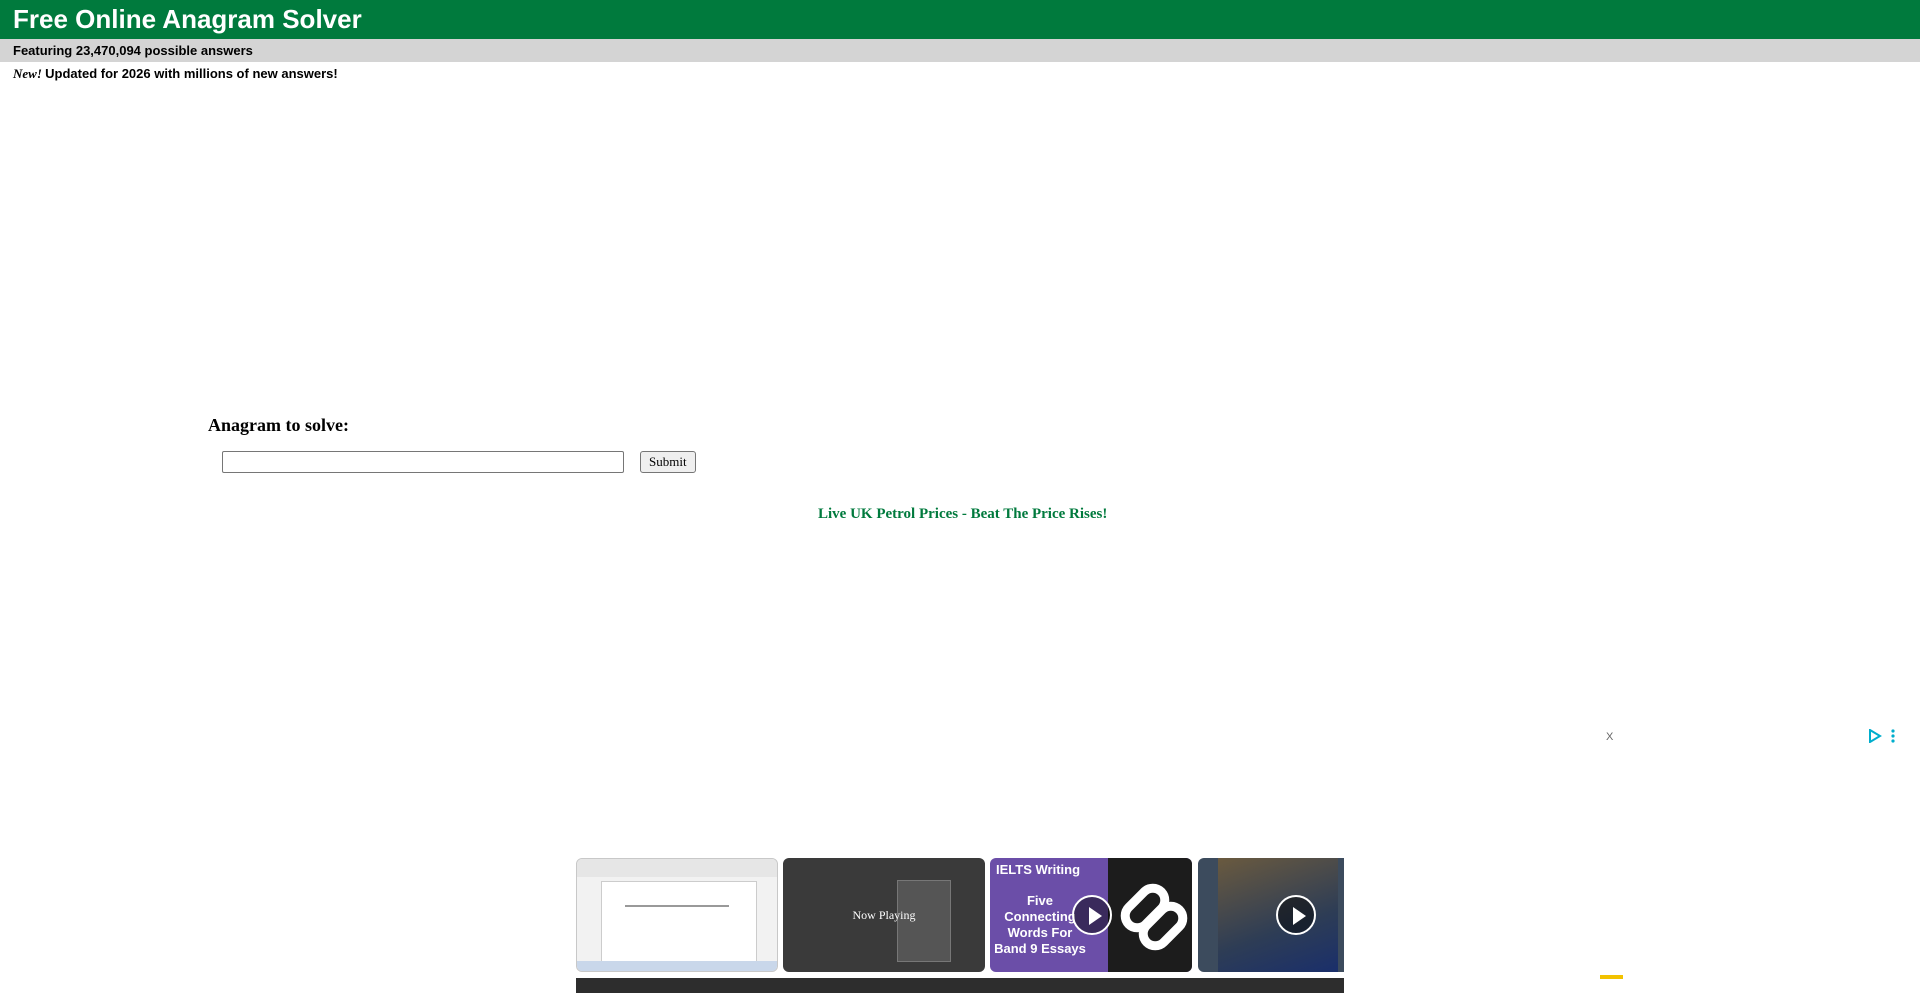 The image size is (1920, 993). I want to click on answer-count-text: Featuring 23,470,094 possible answers, so click(133, 50).